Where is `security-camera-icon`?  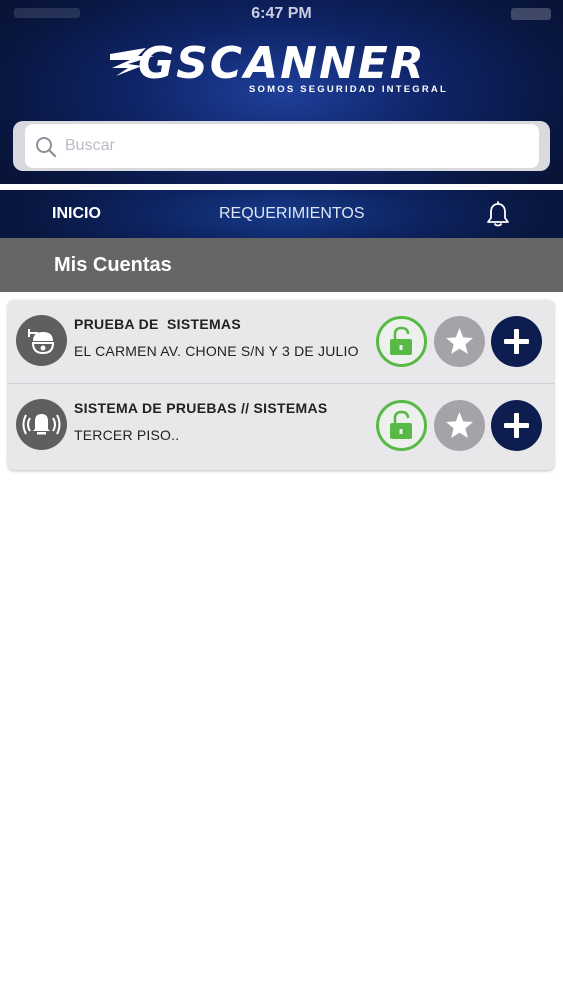 security-camera-icon is located at coordinates (41, 340).